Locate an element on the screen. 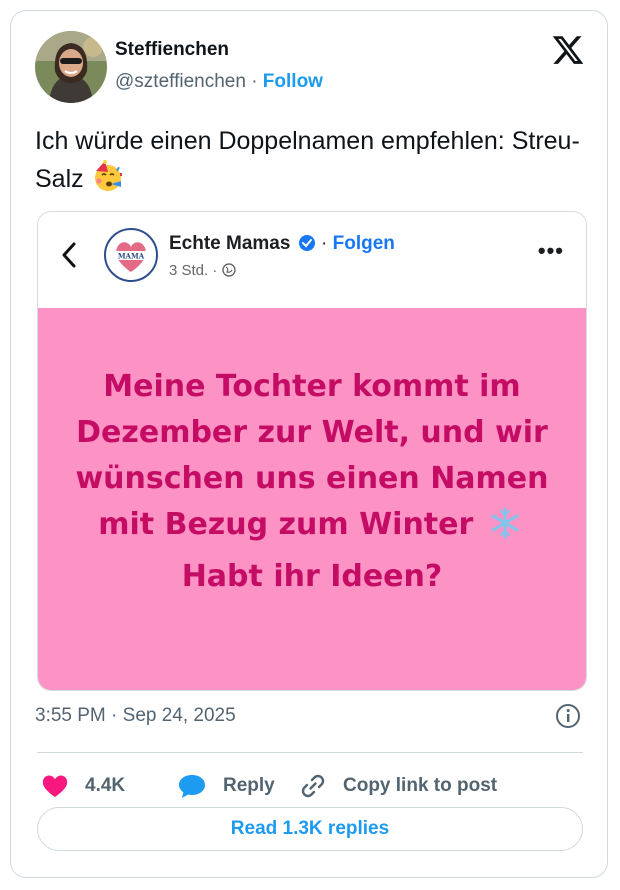 This screenshot has width=620, height=890. speech-bubble-icon is located at coordinates (192, 786).